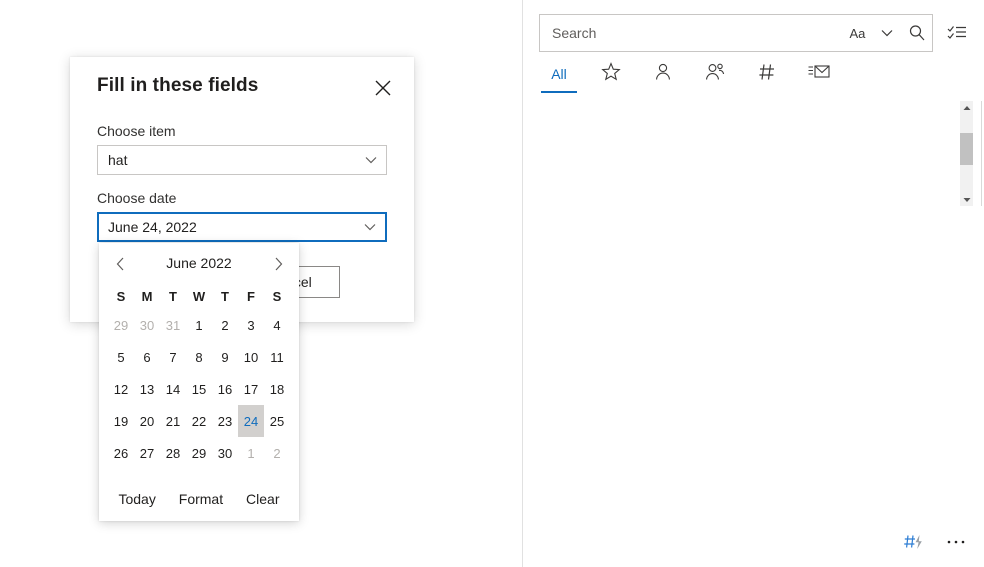 The width and height of the screenshot is (984, 567). Describe the element at coordinates (242, 227) in the screenshot. I see `choose-date-dropdown: June 24, 2022` at that location.